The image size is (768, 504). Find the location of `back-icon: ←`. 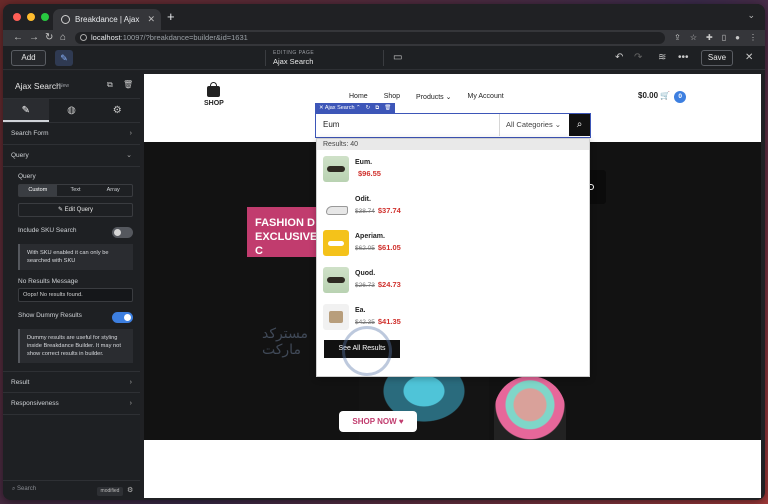

back-icon: ← is located at coordinates (18, 38).